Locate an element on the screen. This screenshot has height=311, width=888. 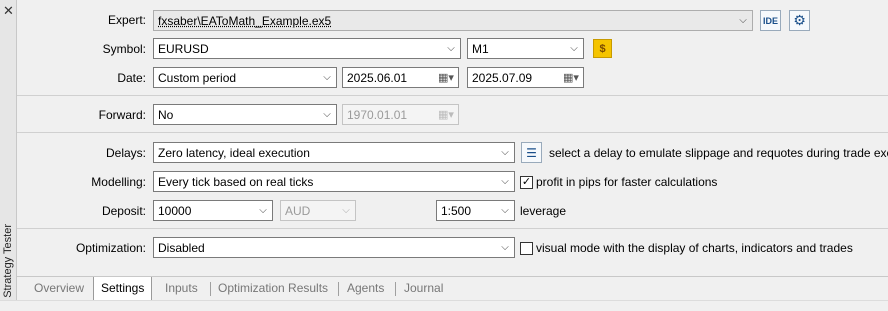
date-to-value: 2025.07.09 is located at coordinates (502, 77).